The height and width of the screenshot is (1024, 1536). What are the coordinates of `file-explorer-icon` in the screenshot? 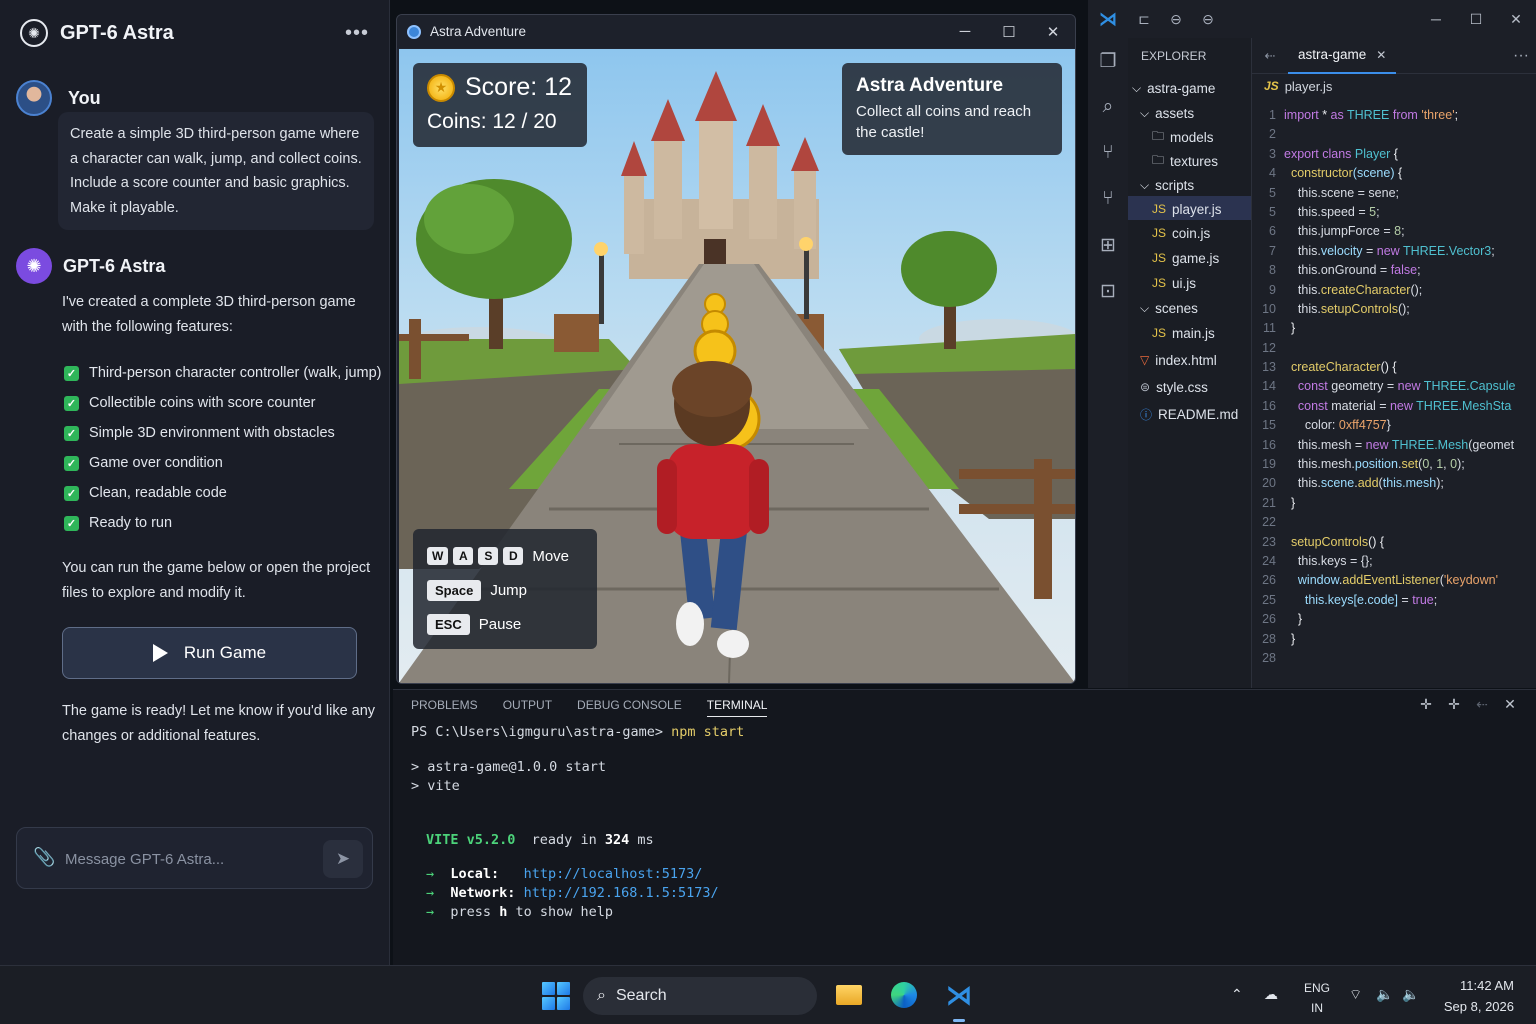 It's located at (849, 995).